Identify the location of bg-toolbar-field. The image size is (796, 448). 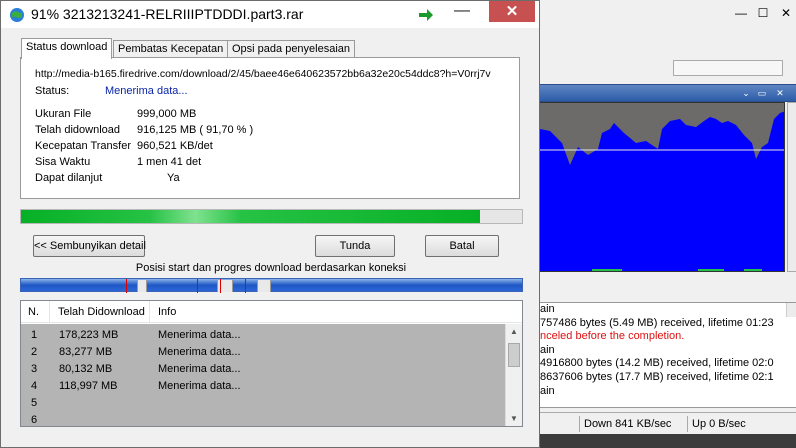
(728, 68).